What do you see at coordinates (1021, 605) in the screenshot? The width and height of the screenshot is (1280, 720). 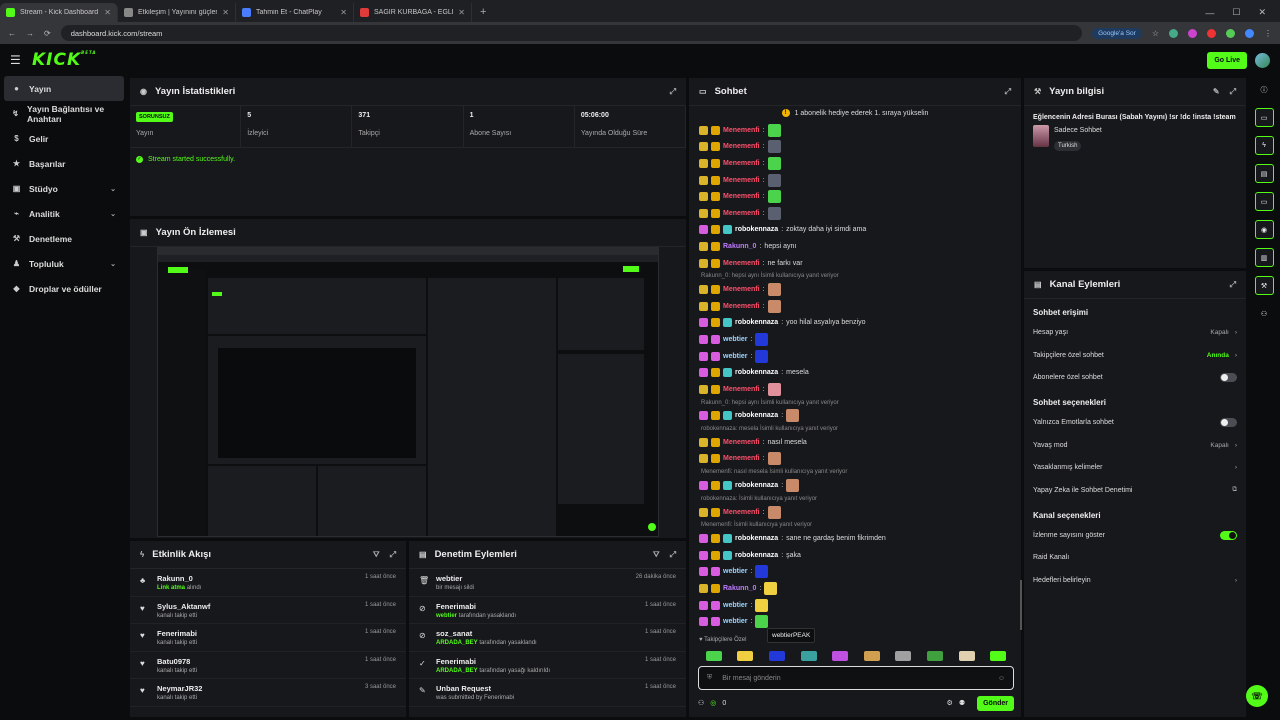 I see `chat-scrollbar` at bounding box center [1021, 605].